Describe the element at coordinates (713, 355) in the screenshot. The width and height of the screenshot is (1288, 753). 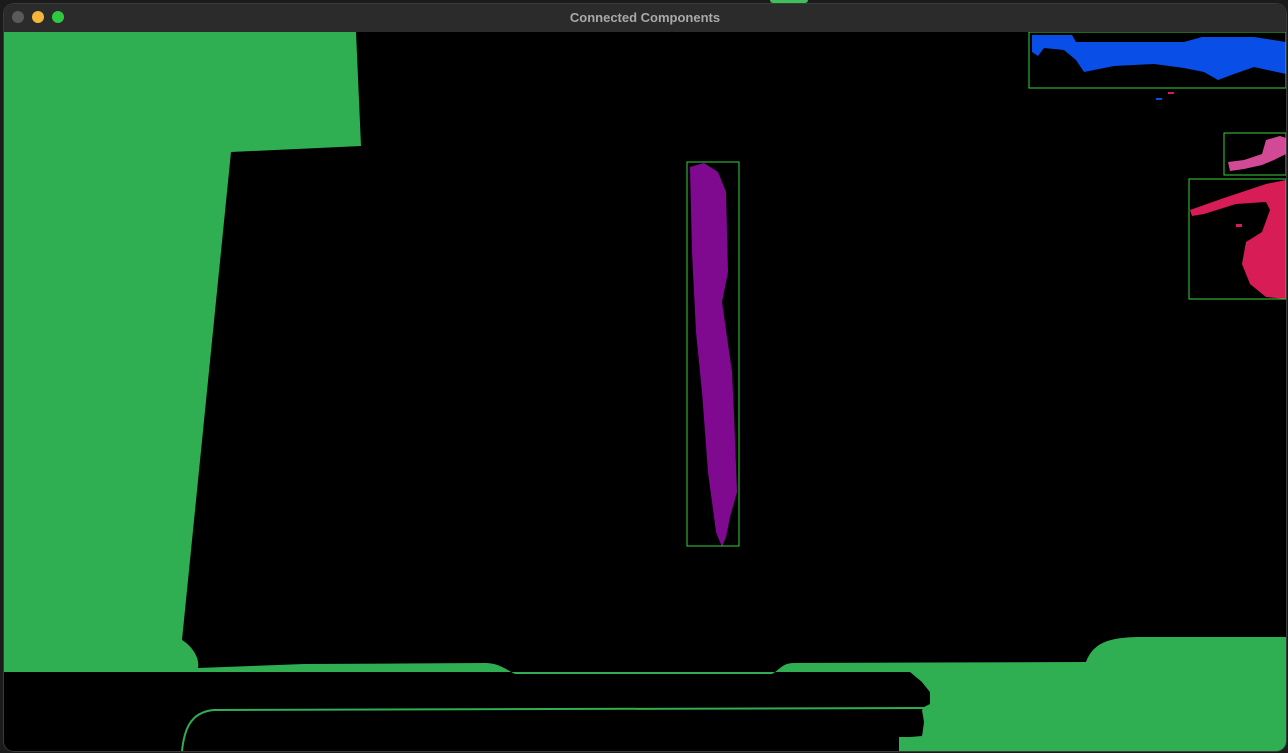
I see `purple-component` at that location.